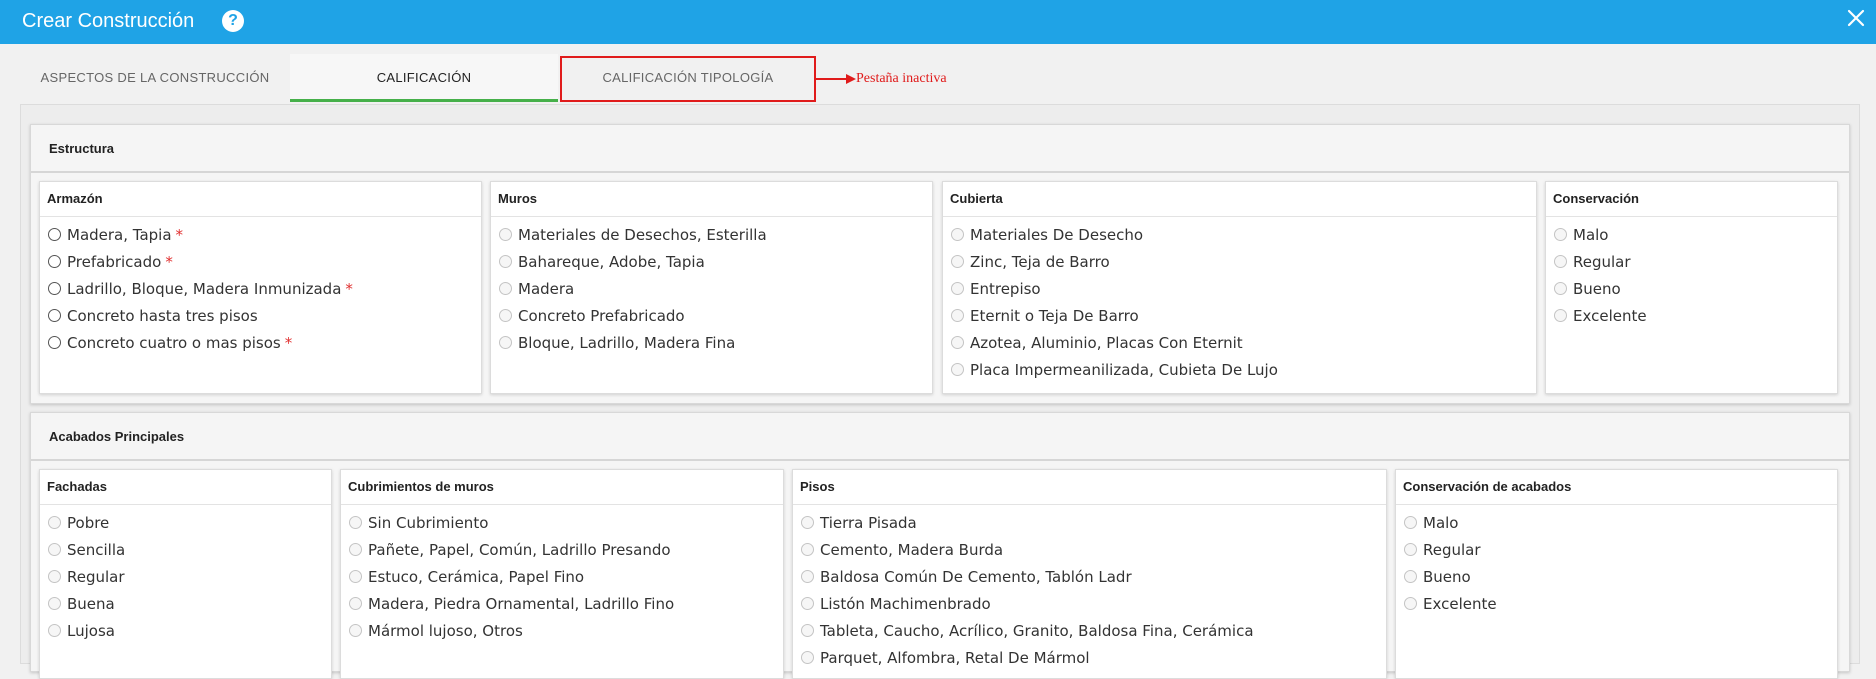 The height and width of the screenshot is (679, 1876). Describe the element at coordinates (1239, 234) in the screenshot. I see `option-item: Materiales De Desecho` at that location.